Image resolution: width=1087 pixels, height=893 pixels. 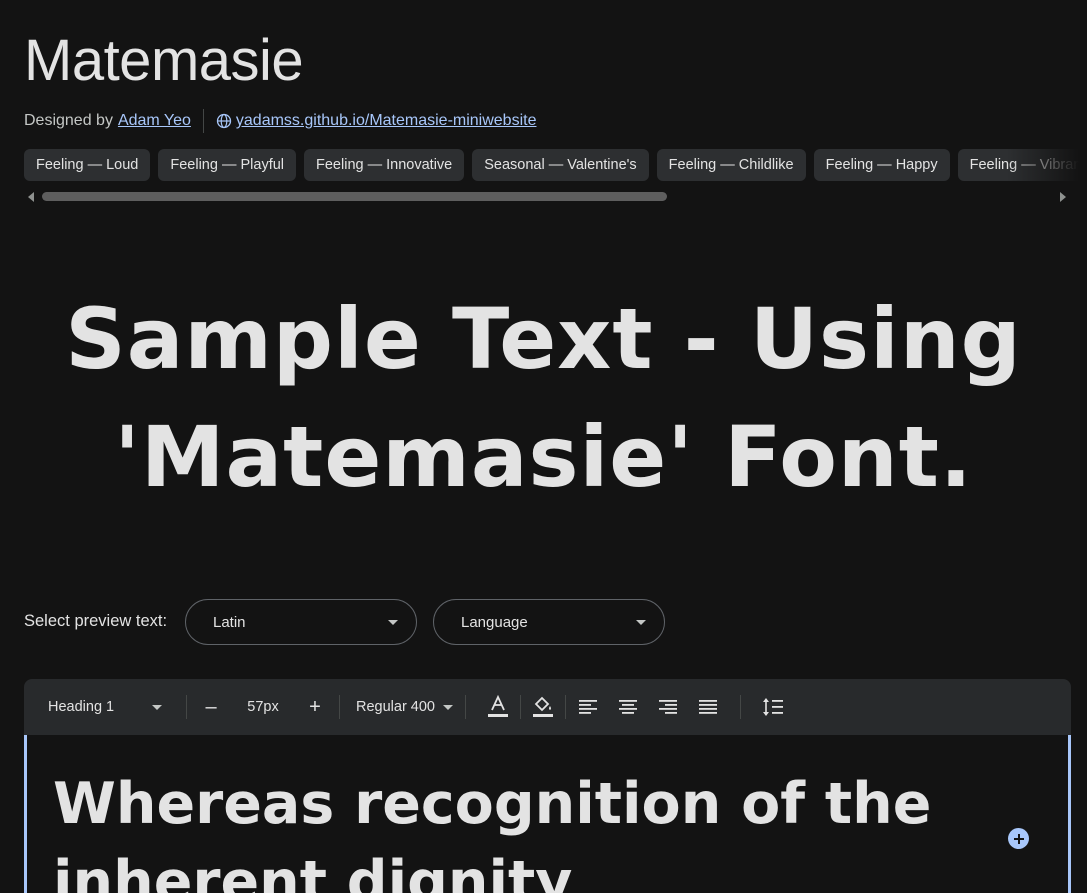 What do you see at coordinates (494, 622) in the screenshot?
I see `language-select-value: Language` at bounding box center [494, 622].